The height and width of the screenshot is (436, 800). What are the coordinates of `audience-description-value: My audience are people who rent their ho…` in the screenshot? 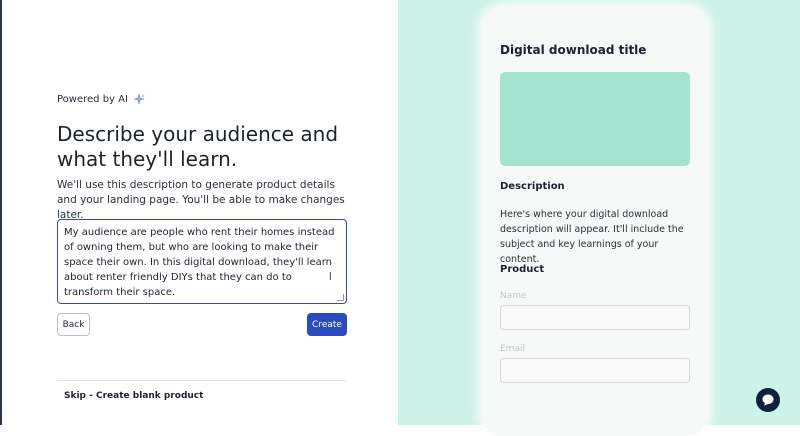 It's located at (202, 262).